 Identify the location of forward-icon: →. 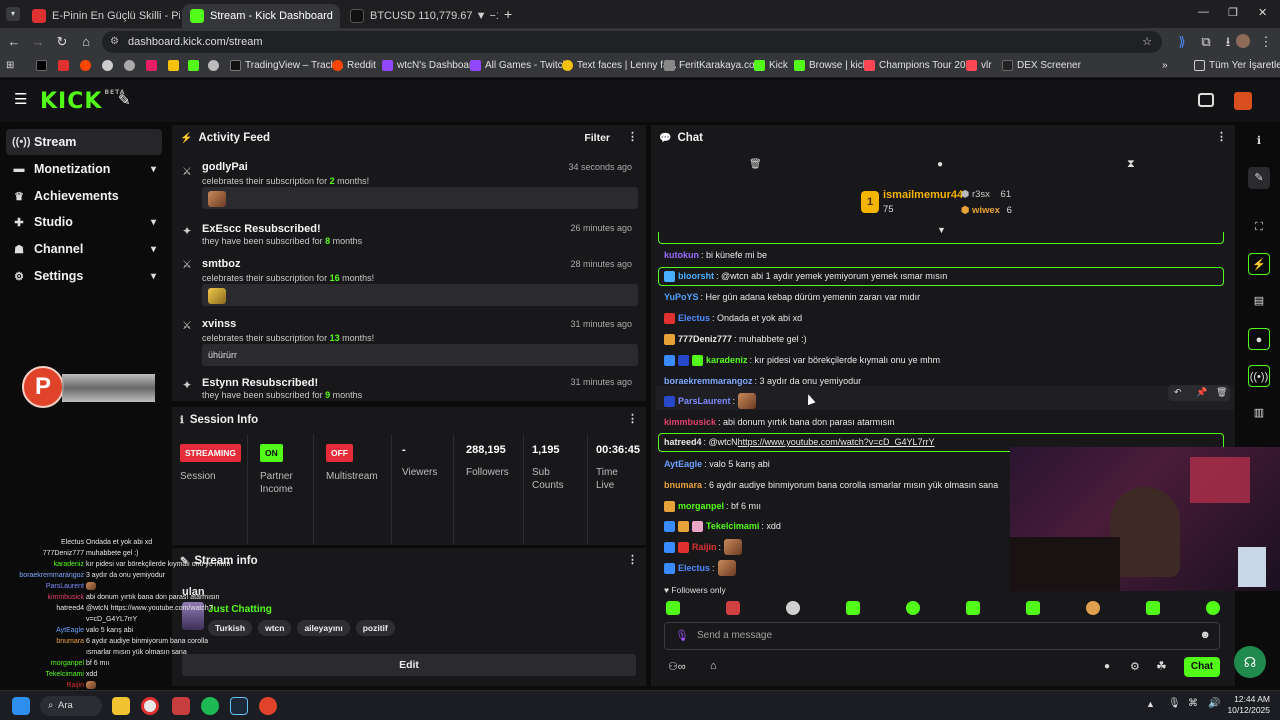
(38, 42).